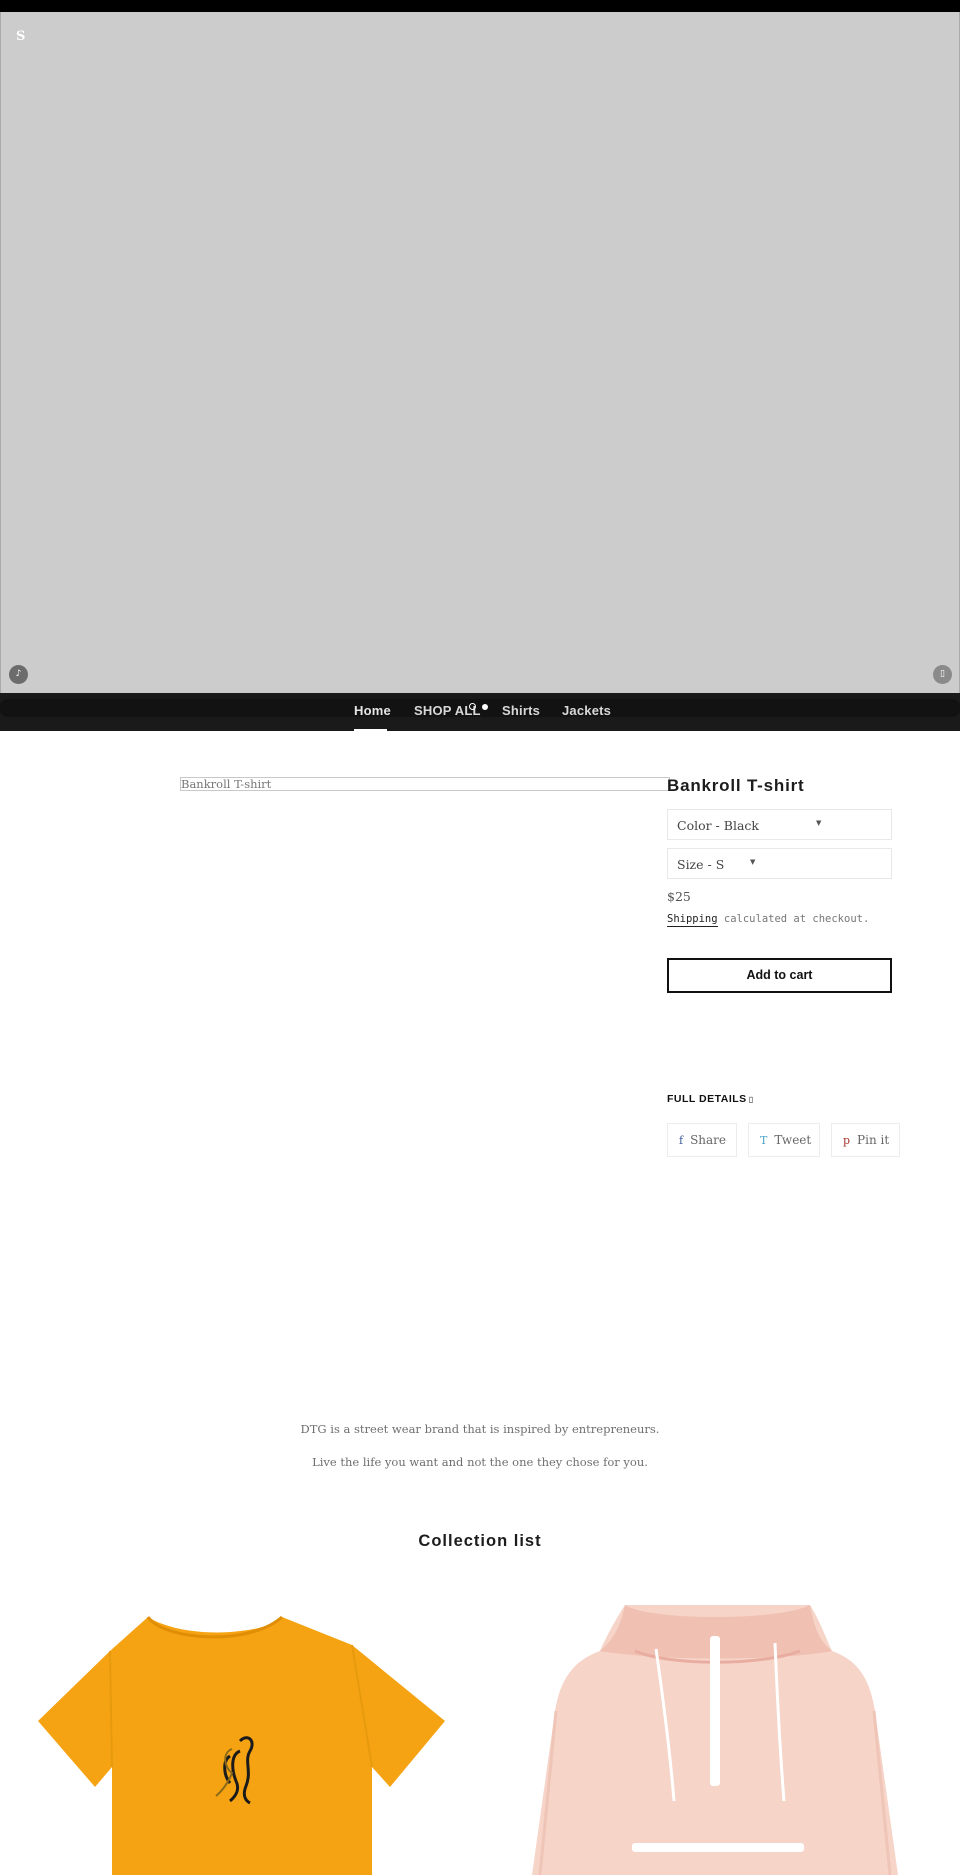 Image resolution: width=960 pixels, height=1875 pixels. I want to click on share-facebook-label: Share, so click(708, 1140).